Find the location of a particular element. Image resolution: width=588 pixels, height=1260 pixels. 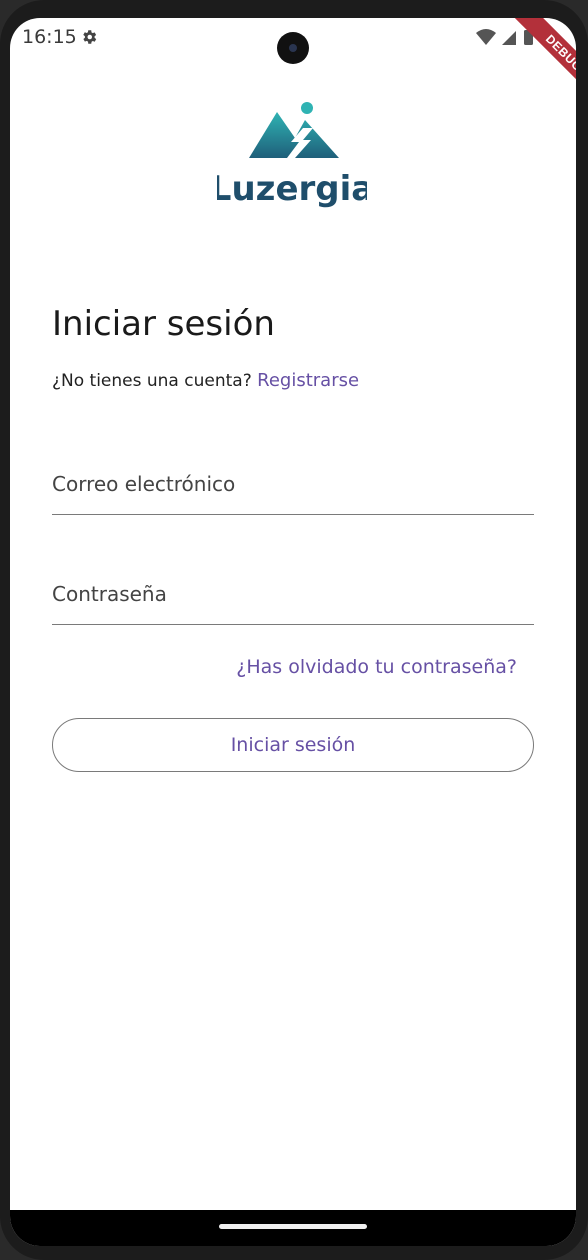

status-bar: 16:15 DEBUG is located at coordinates (293, 63).